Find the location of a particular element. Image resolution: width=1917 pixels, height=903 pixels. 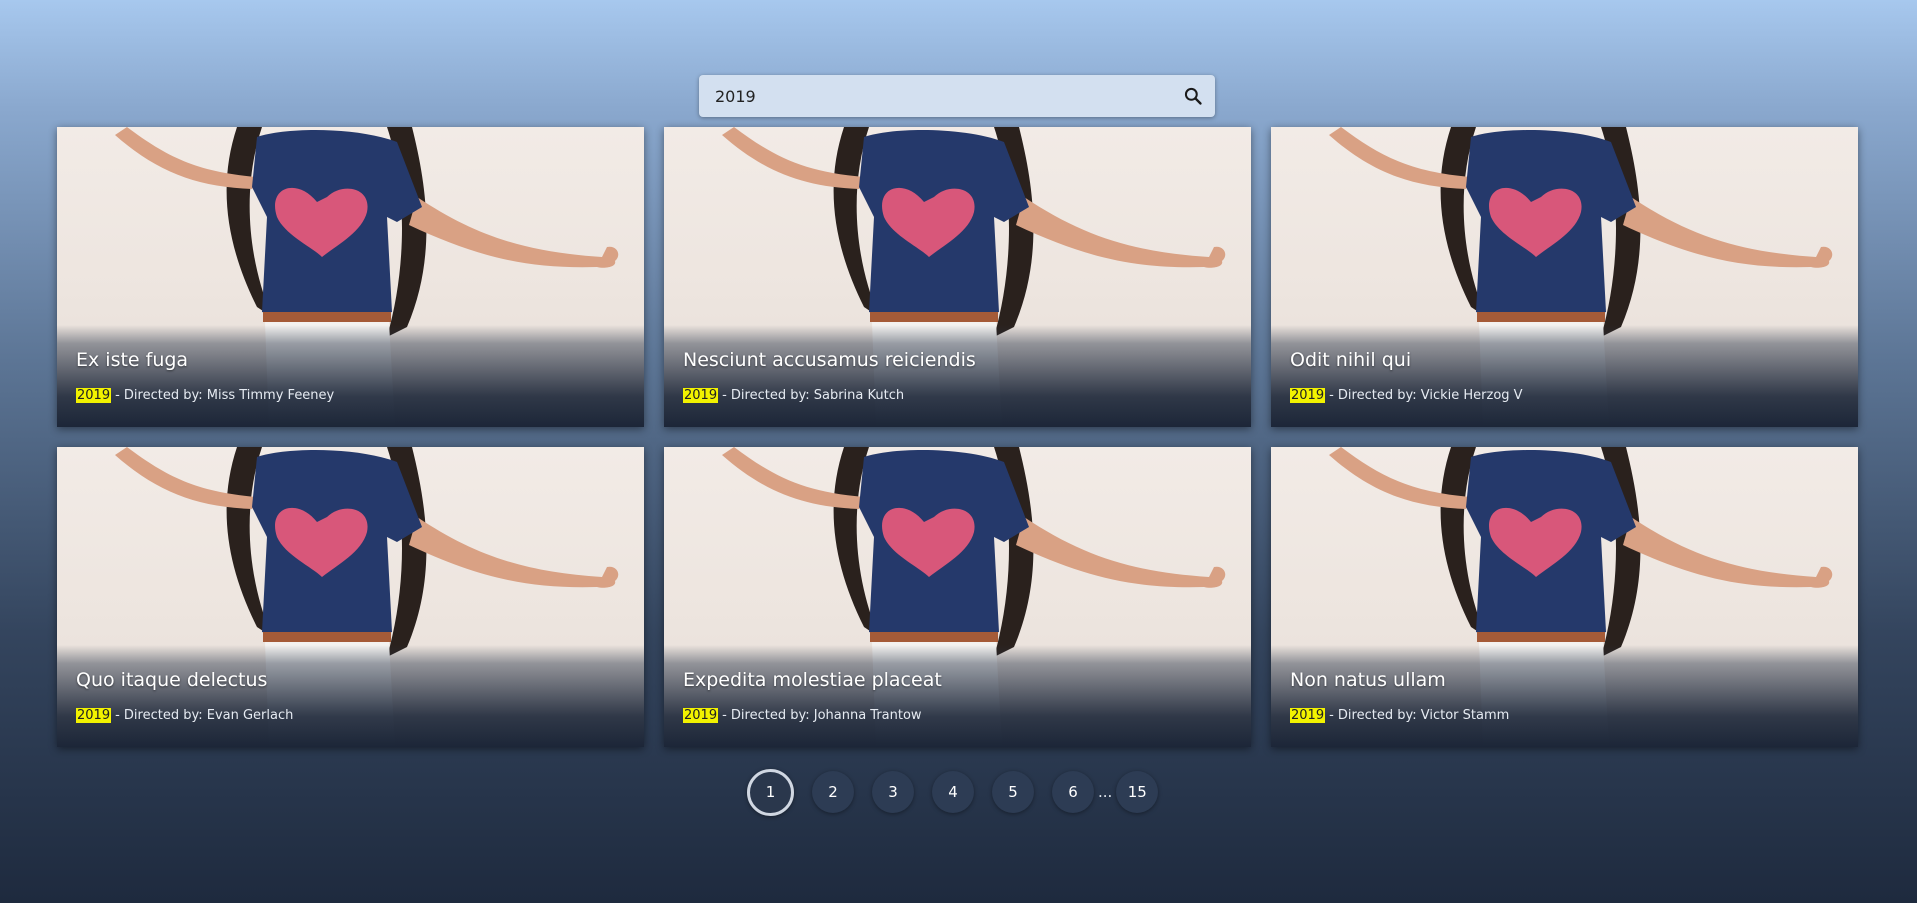

card-title: Quo itaque delectus is located at coordinates (172, 680).